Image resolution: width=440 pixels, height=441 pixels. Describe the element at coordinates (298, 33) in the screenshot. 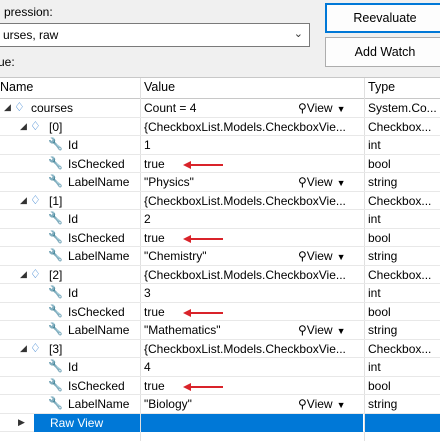

I see `chevron-down-icon: ⌄` at that location.